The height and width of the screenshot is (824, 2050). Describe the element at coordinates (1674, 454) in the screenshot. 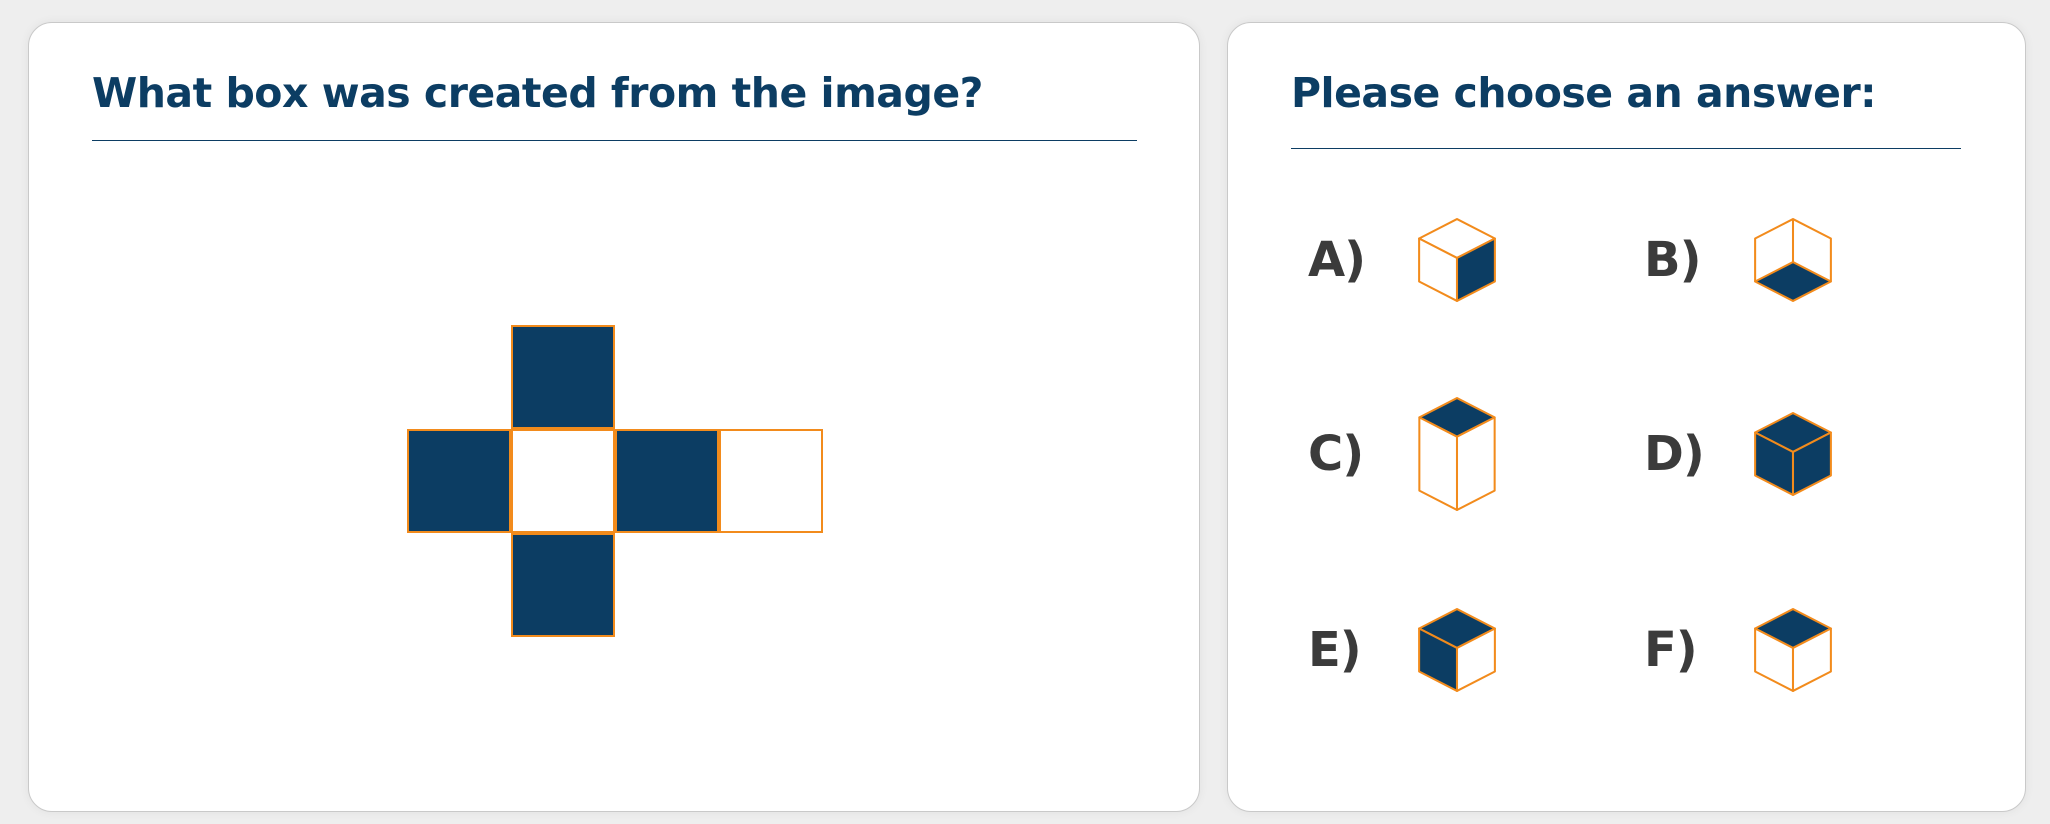

I see `answer-option-d-label: D)` at that location.